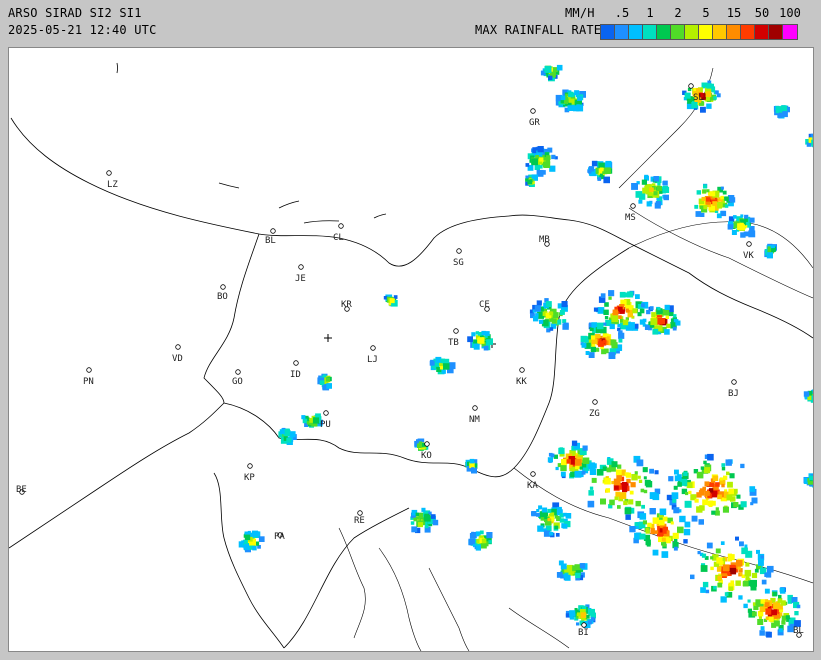 This screenshot has width=821, height=660. Describe the element at coordinates (650, 13) in the screenshot. I see `legend-tick: 1` at that location.